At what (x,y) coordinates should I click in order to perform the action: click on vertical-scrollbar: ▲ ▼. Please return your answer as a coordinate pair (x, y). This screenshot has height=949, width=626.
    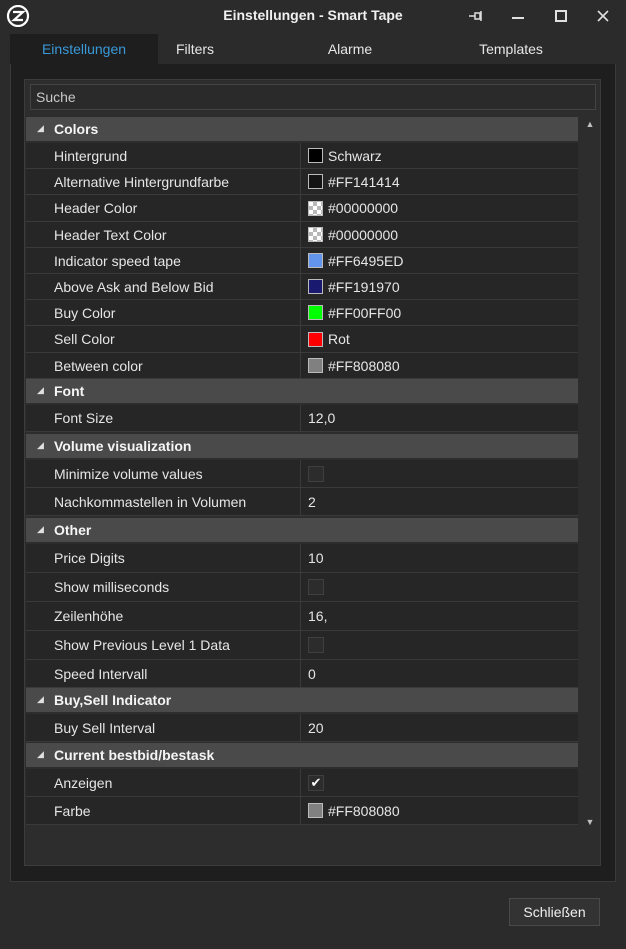
    Looking at the image, I should click on (590, 473).